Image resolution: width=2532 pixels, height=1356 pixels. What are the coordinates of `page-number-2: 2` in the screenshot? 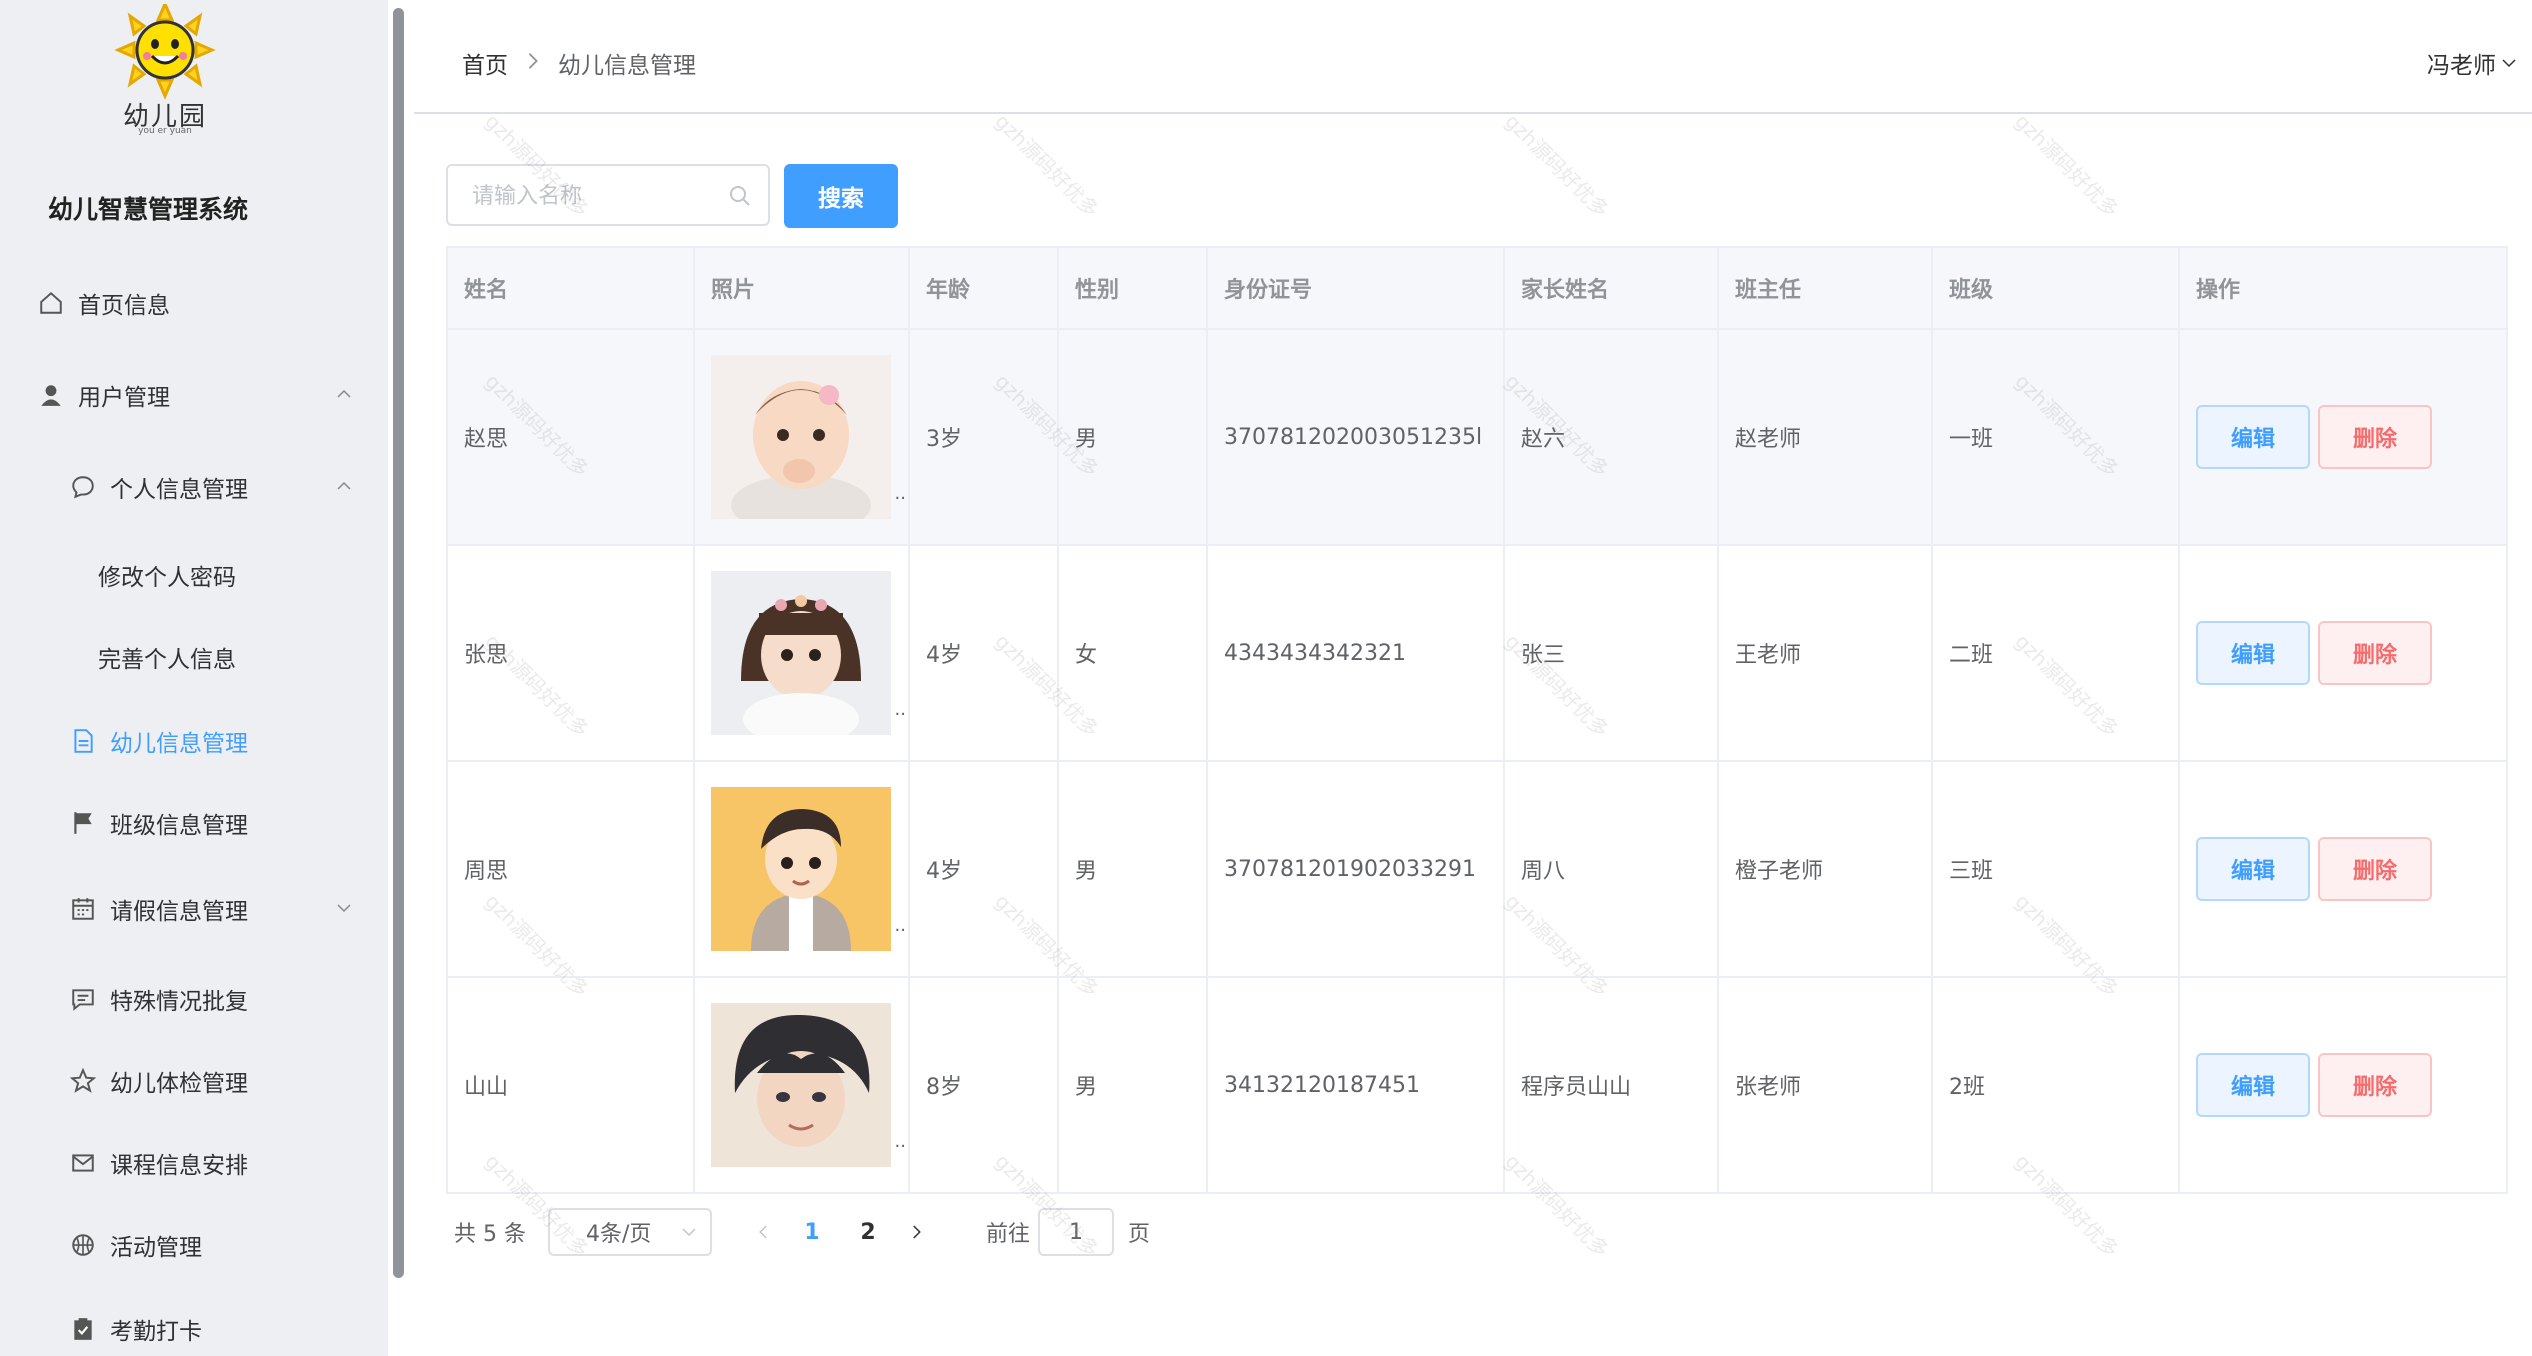 It's located at (868, 1232).